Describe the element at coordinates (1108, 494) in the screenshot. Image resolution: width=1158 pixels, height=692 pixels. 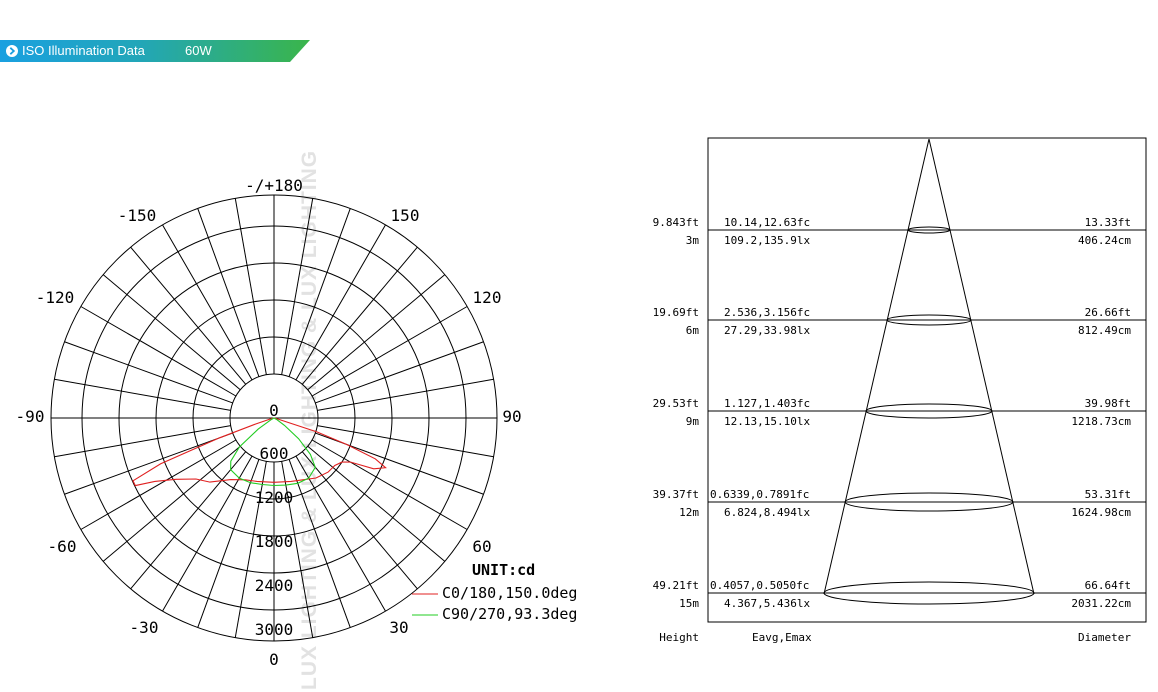
I see `row-diameter-ft: 53.31ft` at that location.